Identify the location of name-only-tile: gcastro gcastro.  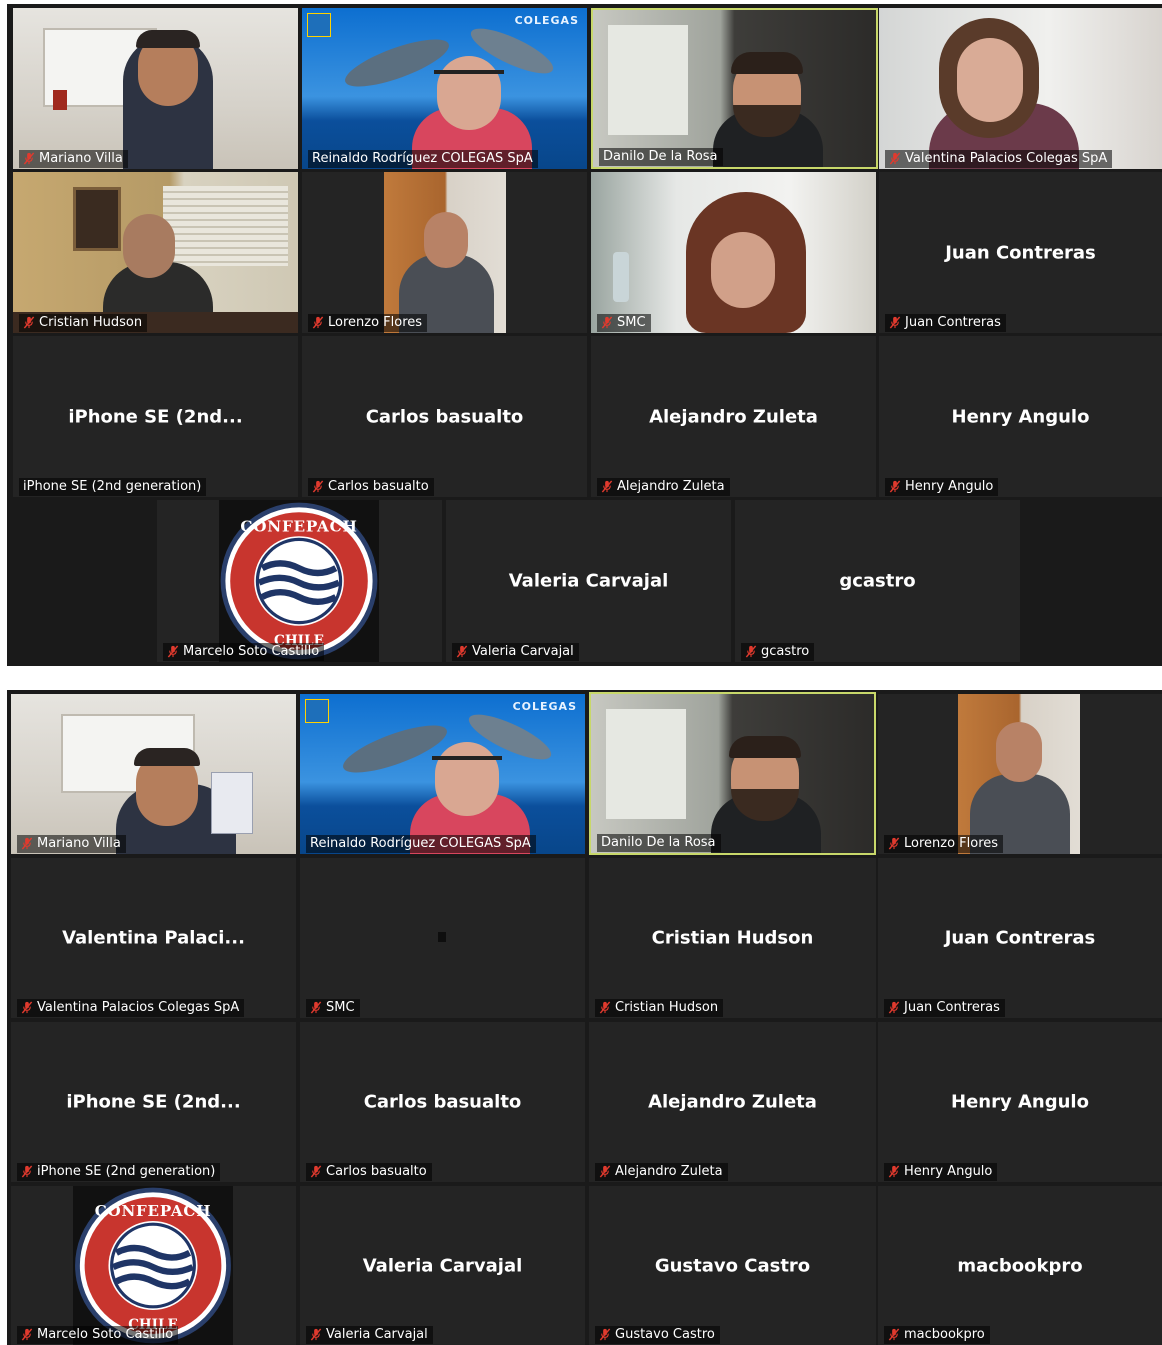
(877, 581).